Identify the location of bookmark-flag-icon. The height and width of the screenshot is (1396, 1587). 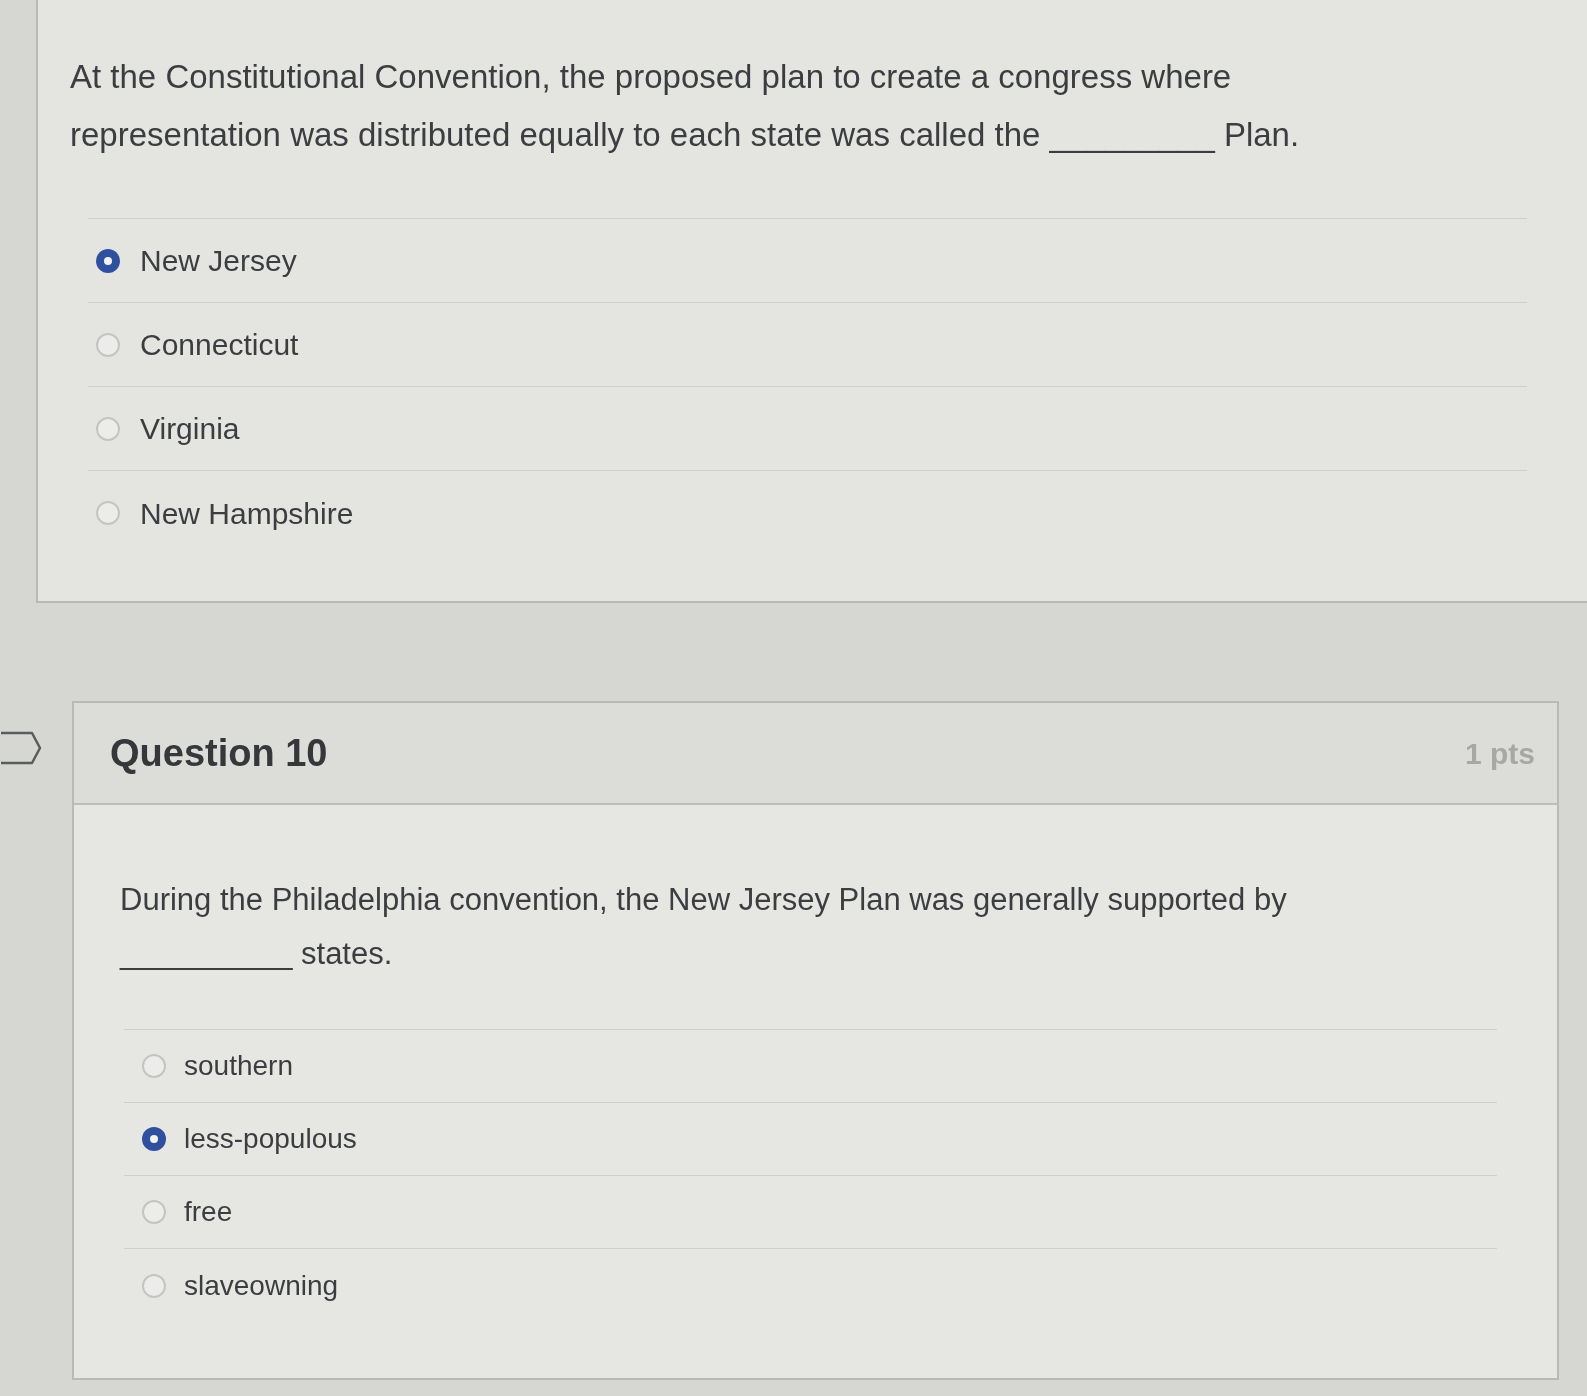
(21, 748).